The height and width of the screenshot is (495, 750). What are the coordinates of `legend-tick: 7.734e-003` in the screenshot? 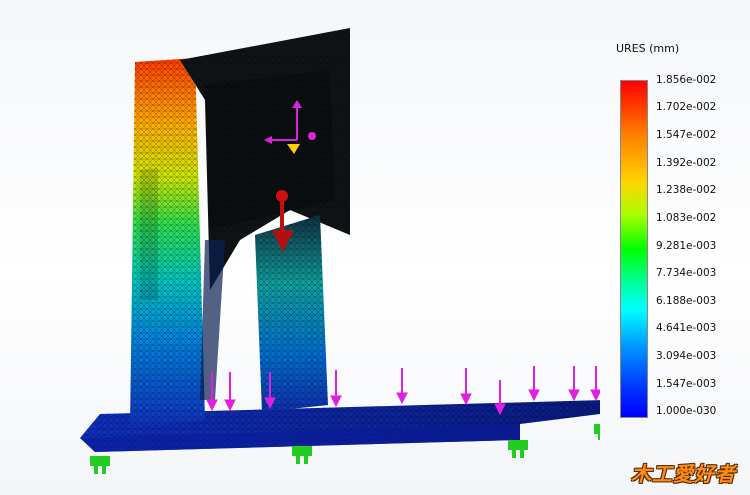 It's located at (686, 273).